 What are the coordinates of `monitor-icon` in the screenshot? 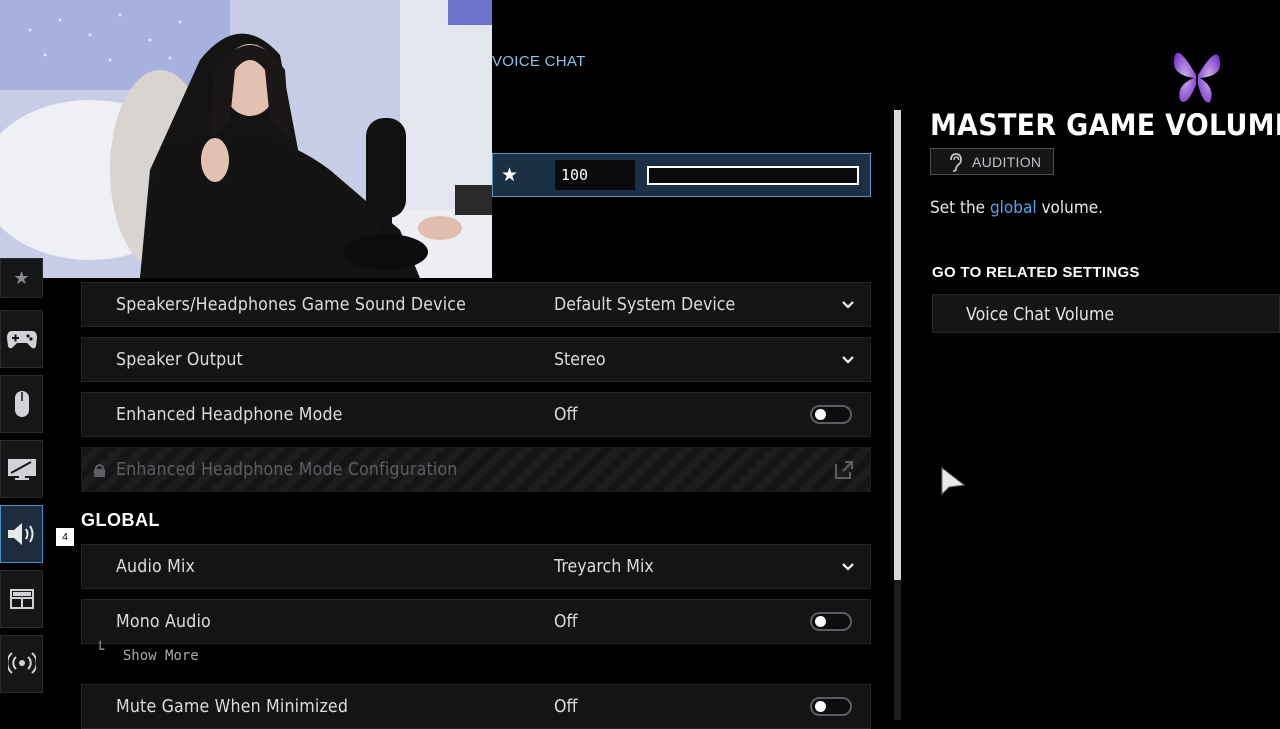 It's located at (21, 469).